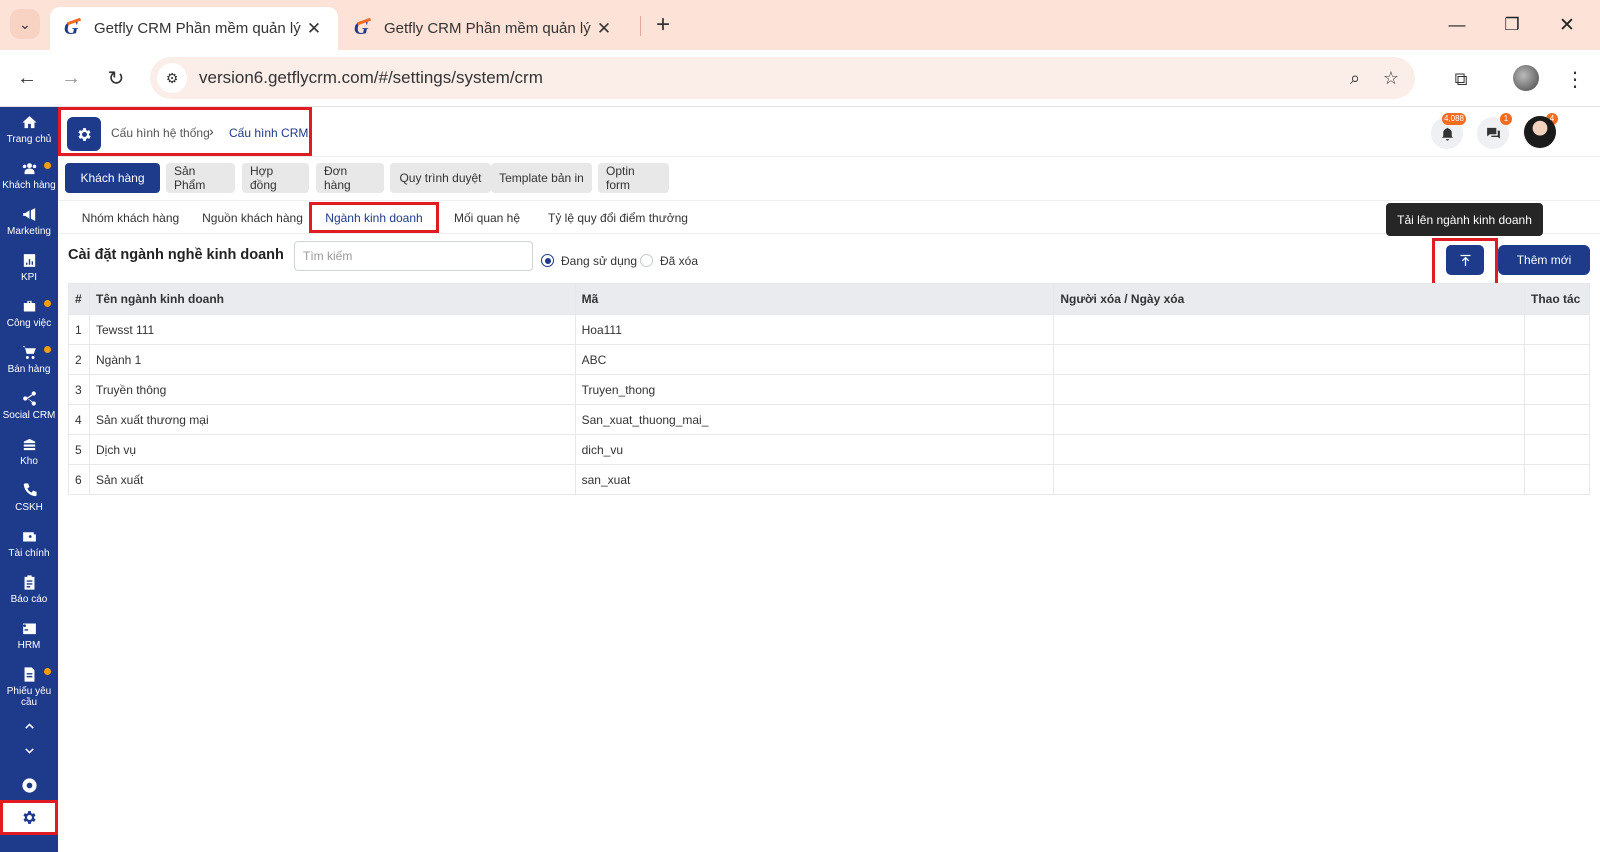  I want to click on gear-icon, so click(84, 134).